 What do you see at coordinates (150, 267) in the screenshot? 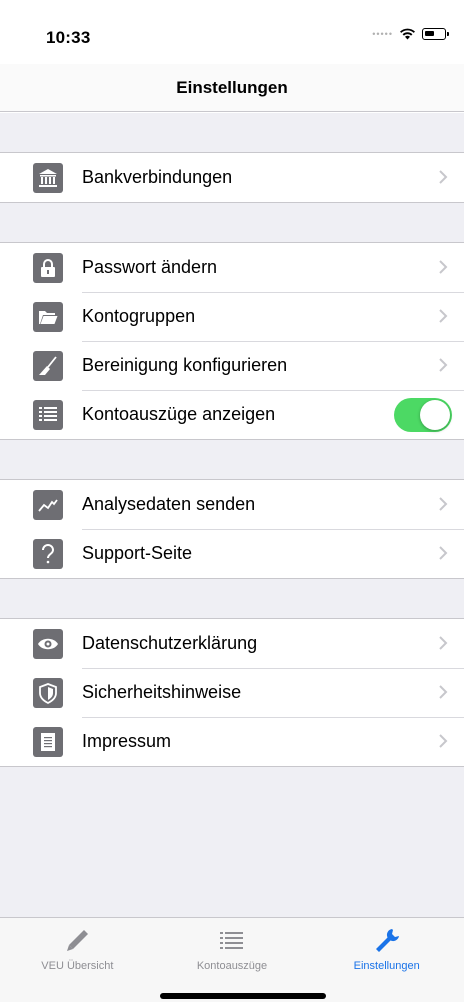
I see `row-label: Passwort ändern` at bounding box center [150, 267].